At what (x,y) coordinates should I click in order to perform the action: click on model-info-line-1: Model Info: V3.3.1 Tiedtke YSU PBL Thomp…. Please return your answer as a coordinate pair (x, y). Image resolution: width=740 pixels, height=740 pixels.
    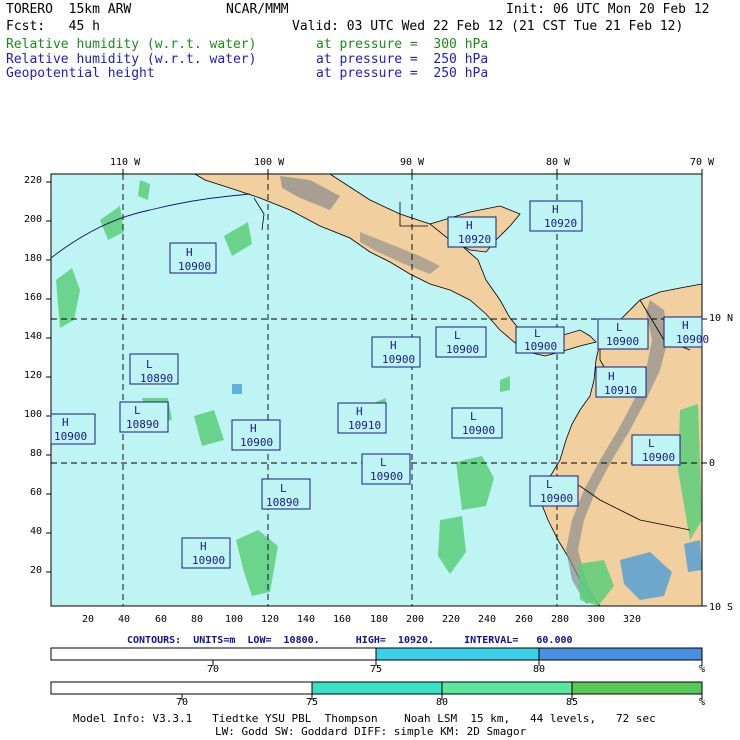
    Looking at the image, I should click on (364, 718).